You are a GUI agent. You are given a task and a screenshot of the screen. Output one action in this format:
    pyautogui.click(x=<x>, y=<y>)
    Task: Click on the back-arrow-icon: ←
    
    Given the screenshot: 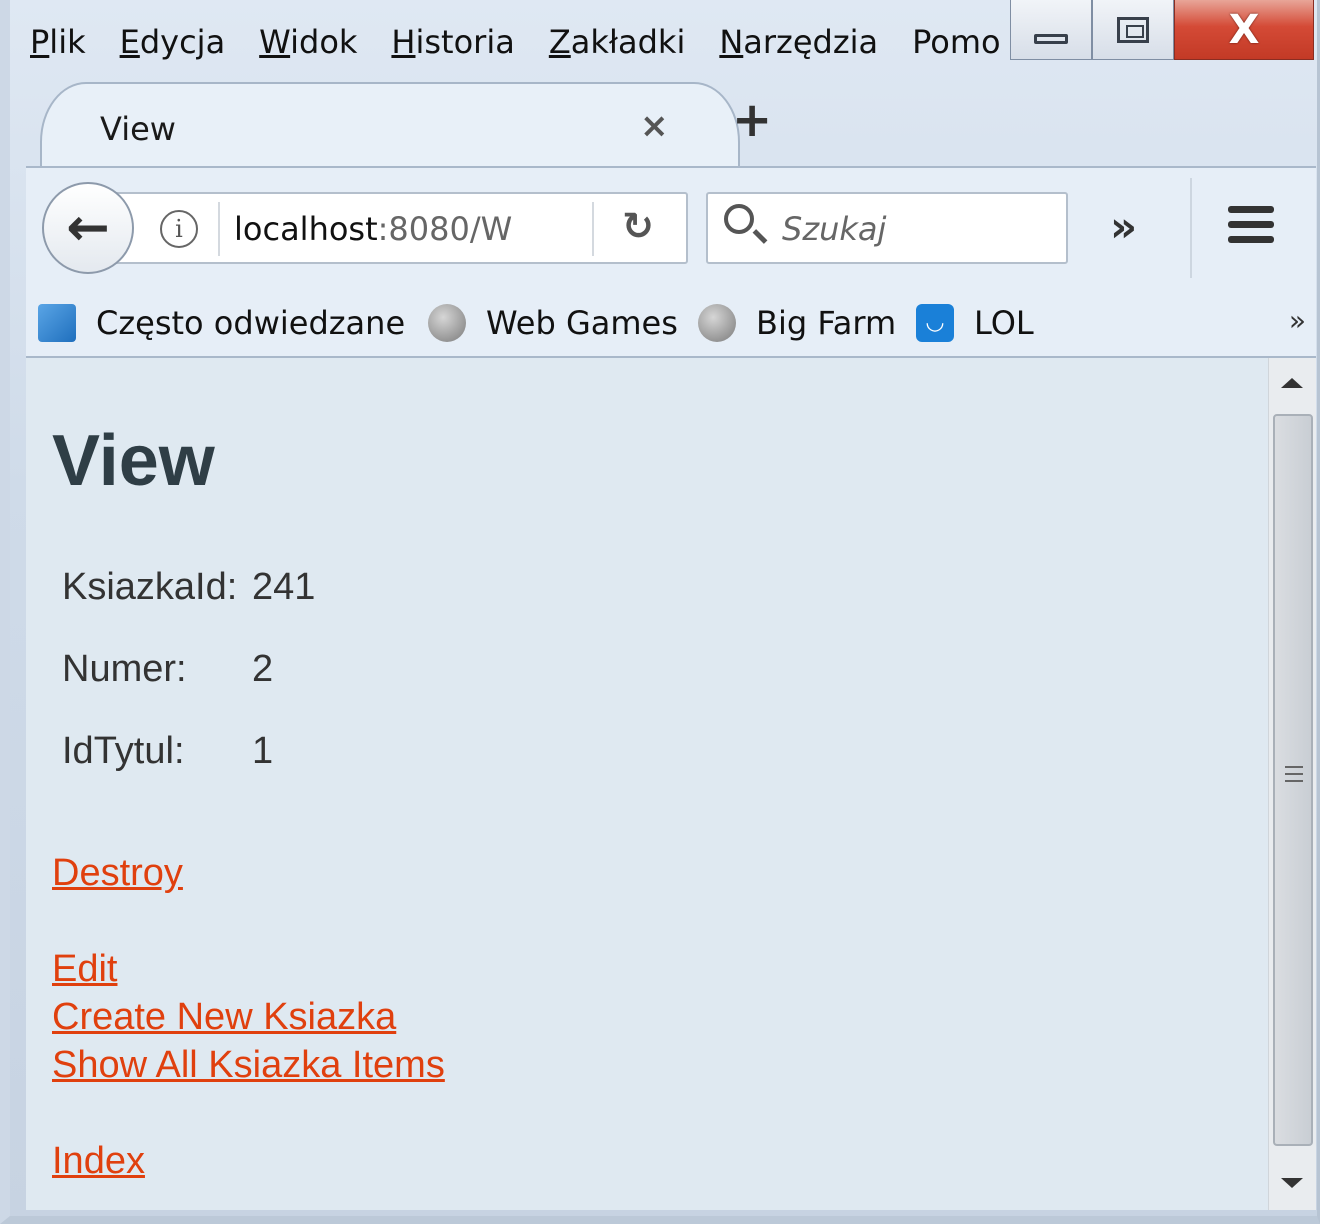 What is the action you would take?
    pyautogui.click(x=88, y=228)
    